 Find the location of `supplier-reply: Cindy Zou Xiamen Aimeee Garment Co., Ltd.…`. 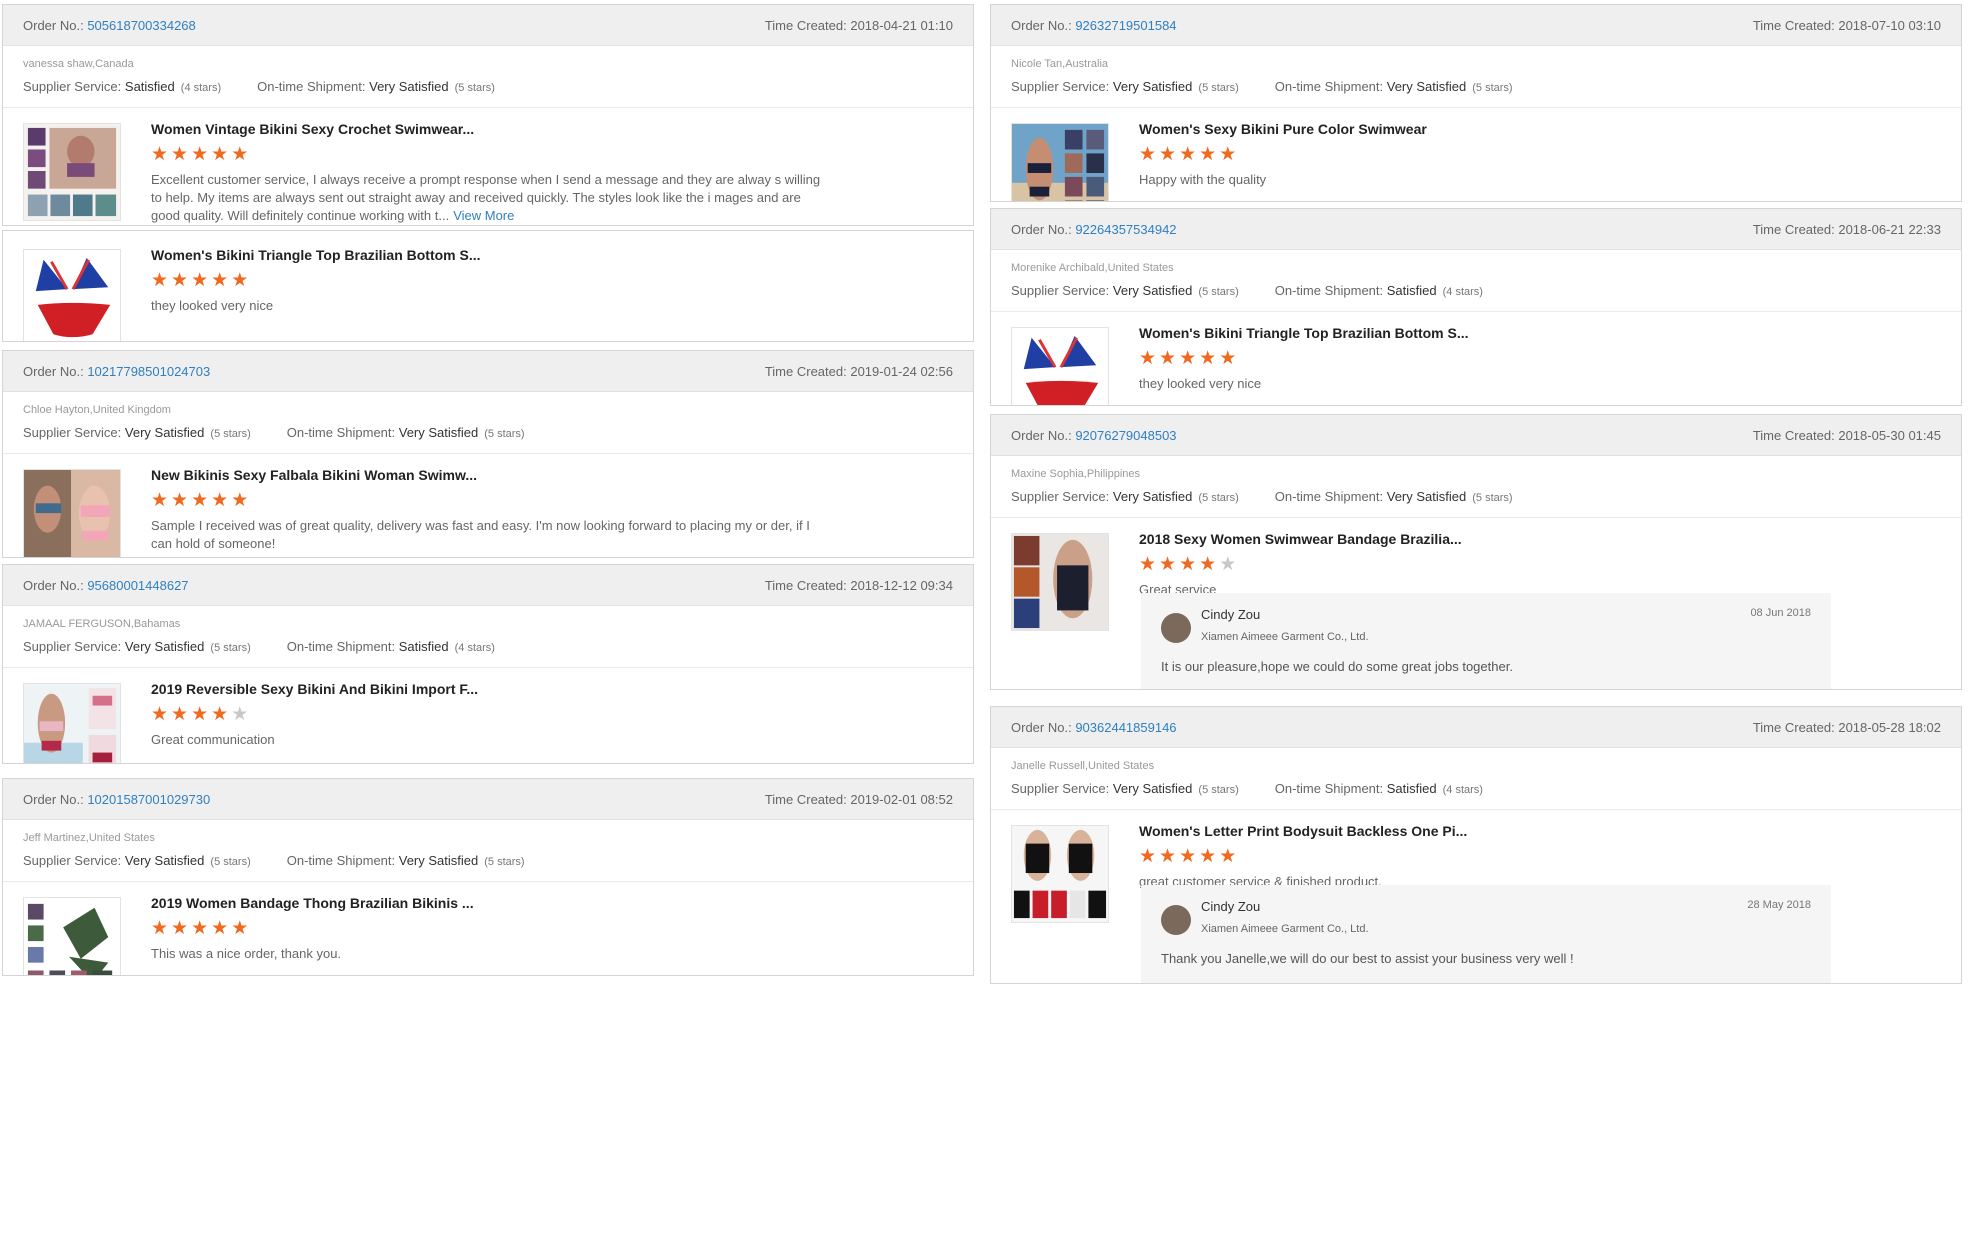

supplier-reply: Cindy Zou Xiamen Aimeee Garment Co., Ltd.… is located at coordinates (1486, 641).